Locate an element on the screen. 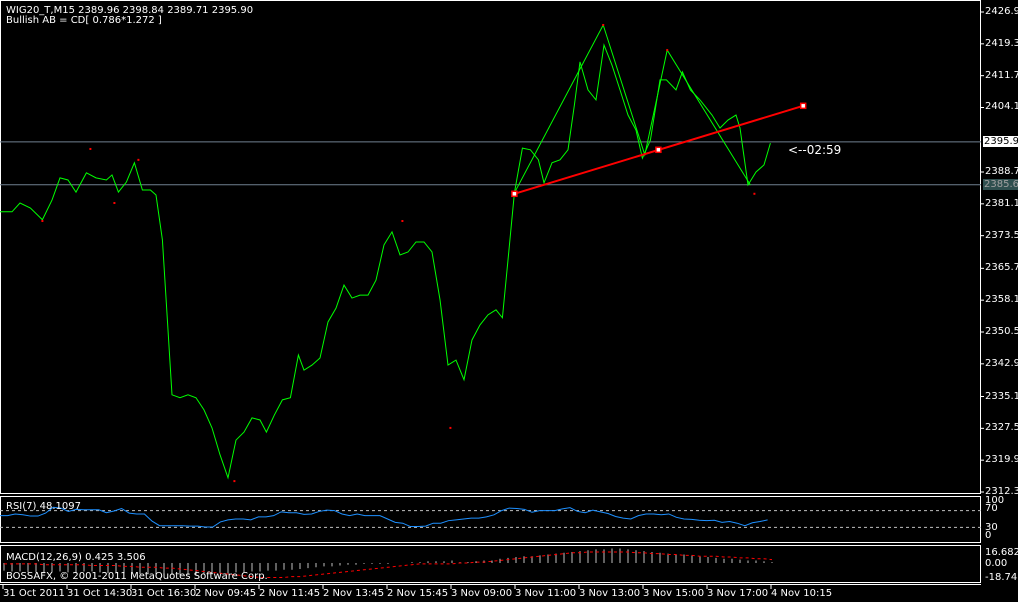  macd-tick-zero: 0.00 is located at coordinates (996, 563).